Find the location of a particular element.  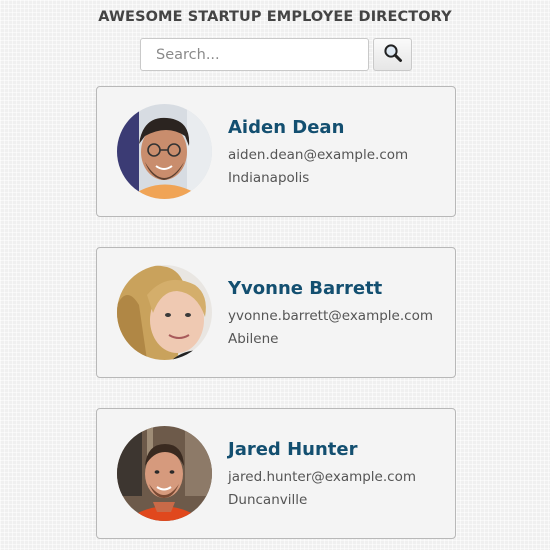

employee-name: Aiden Dean is located at coordinates (286, 127).